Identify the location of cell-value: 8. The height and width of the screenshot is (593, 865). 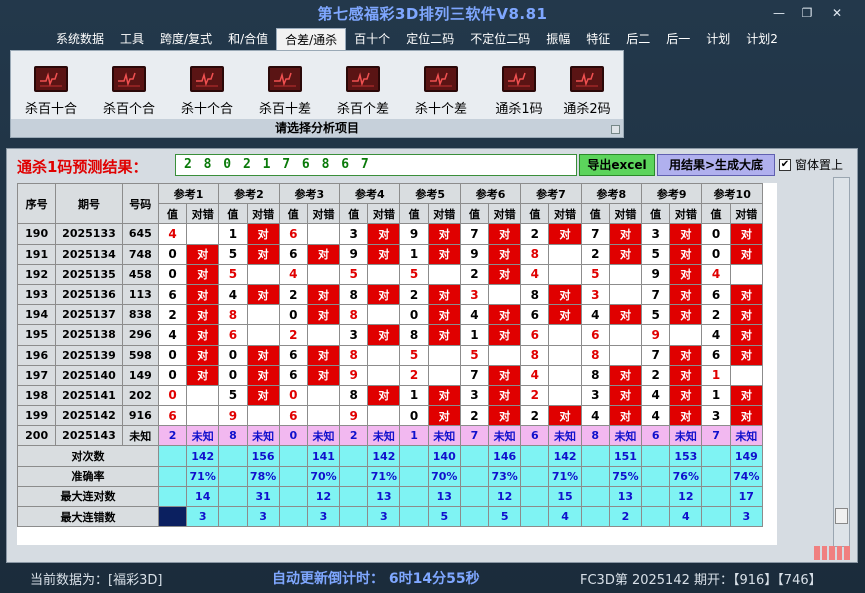
(535, 355).